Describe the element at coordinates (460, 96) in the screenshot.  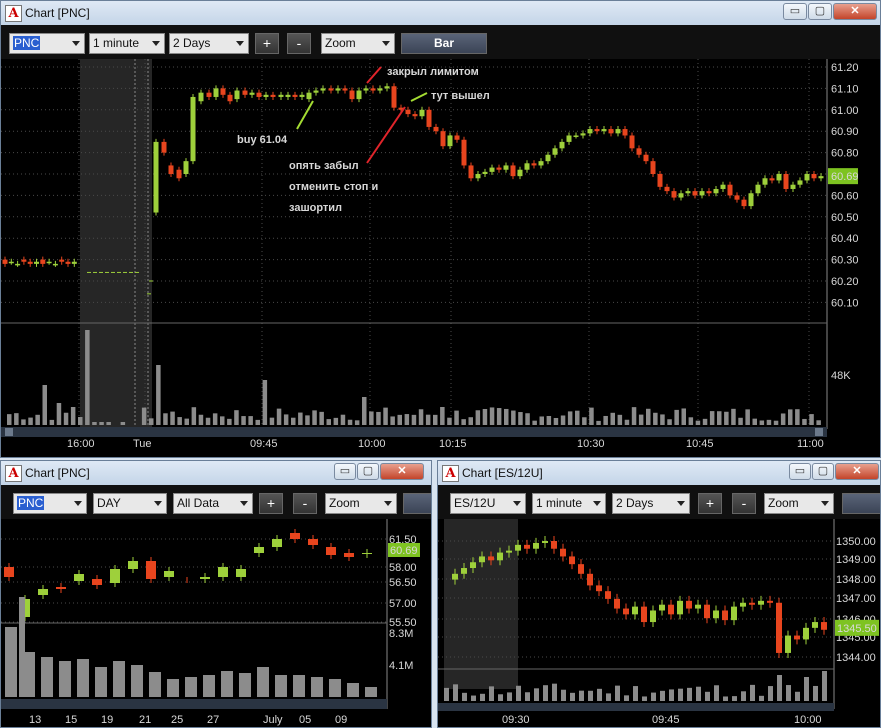
I see `annotation-exit: тут вышел` at that location.